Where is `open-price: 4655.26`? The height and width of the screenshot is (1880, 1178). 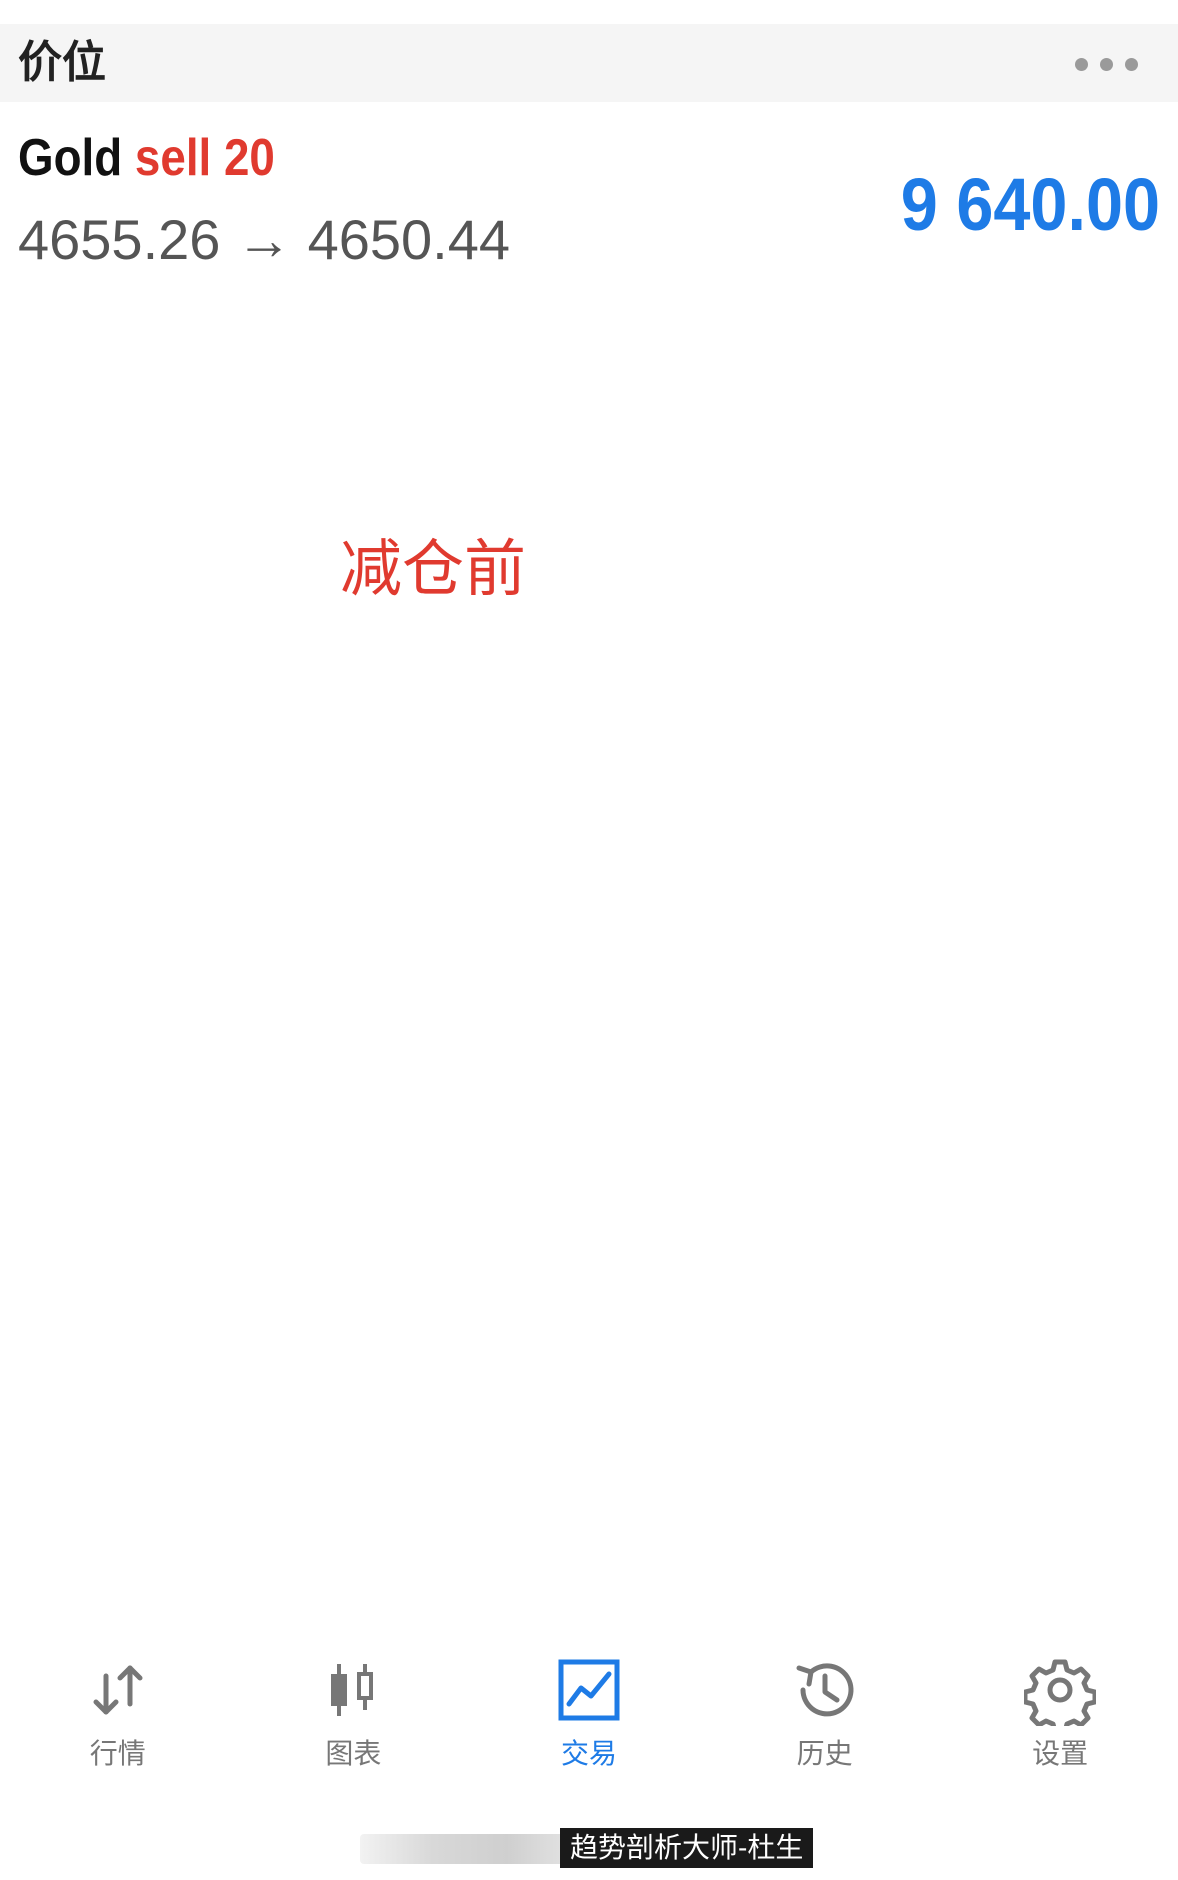
open-price: 4655.26 is located at coordinates (119, 239).